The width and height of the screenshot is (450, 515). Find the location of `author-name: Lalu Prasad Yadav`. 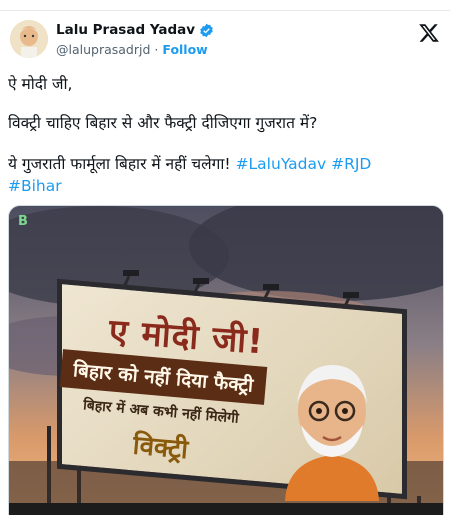

author-name: Lalu Prasad Yadav is located at coordinates (125, 30).